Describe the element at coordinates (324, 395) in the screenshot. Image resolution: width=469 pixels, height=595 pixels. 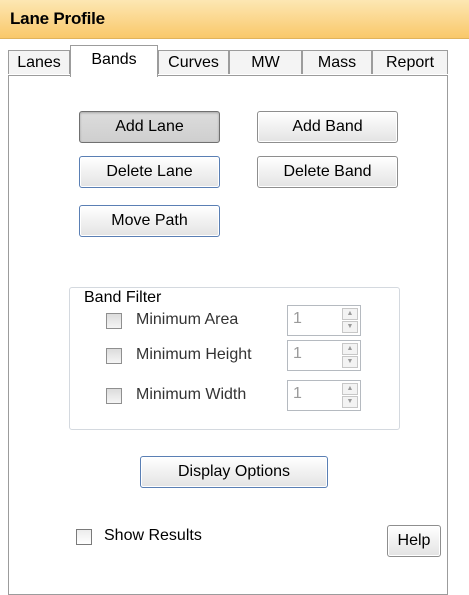
I see `minimum-width-spinner: 1 ▲ ▼` at that location.